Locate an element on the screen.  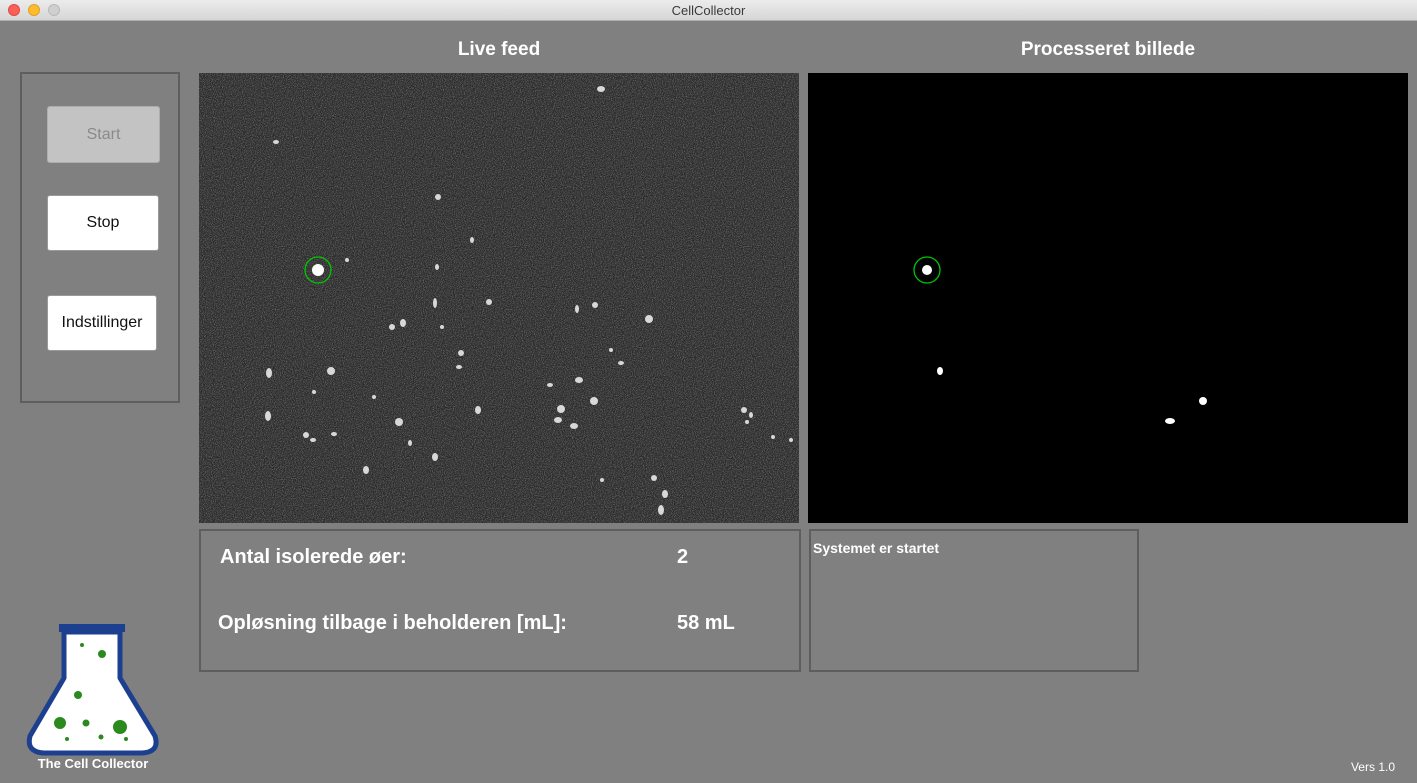
solution-remaining-value: 58 mL is located at coordinates (706, 623).